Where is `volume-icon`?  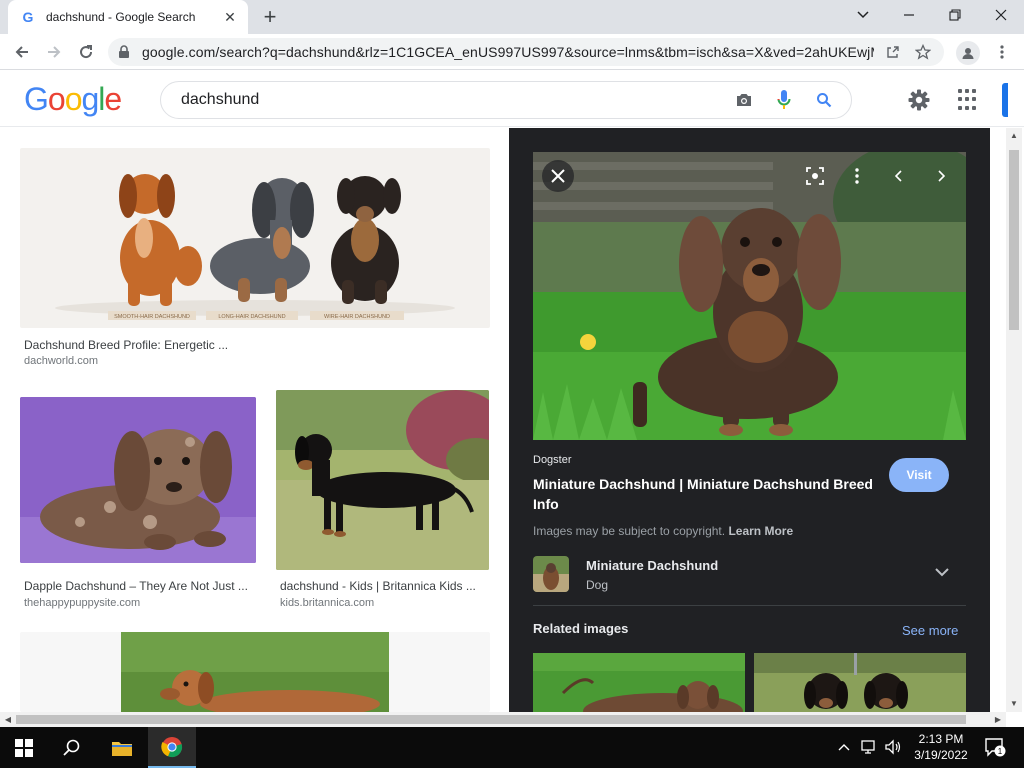 volume-icon is located at coordinates (893, 748).